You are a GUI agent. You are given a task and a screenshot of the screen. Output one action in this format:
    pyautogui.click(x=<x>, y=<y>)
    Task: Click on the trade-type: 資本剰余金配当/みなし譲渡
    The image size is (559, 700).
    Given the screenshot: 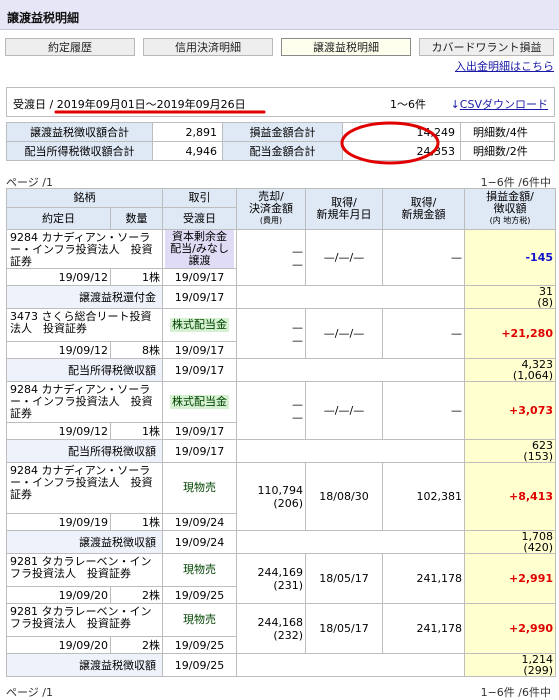 What is the action you would take?
    pyautogui.click(x=199, y=249)
    